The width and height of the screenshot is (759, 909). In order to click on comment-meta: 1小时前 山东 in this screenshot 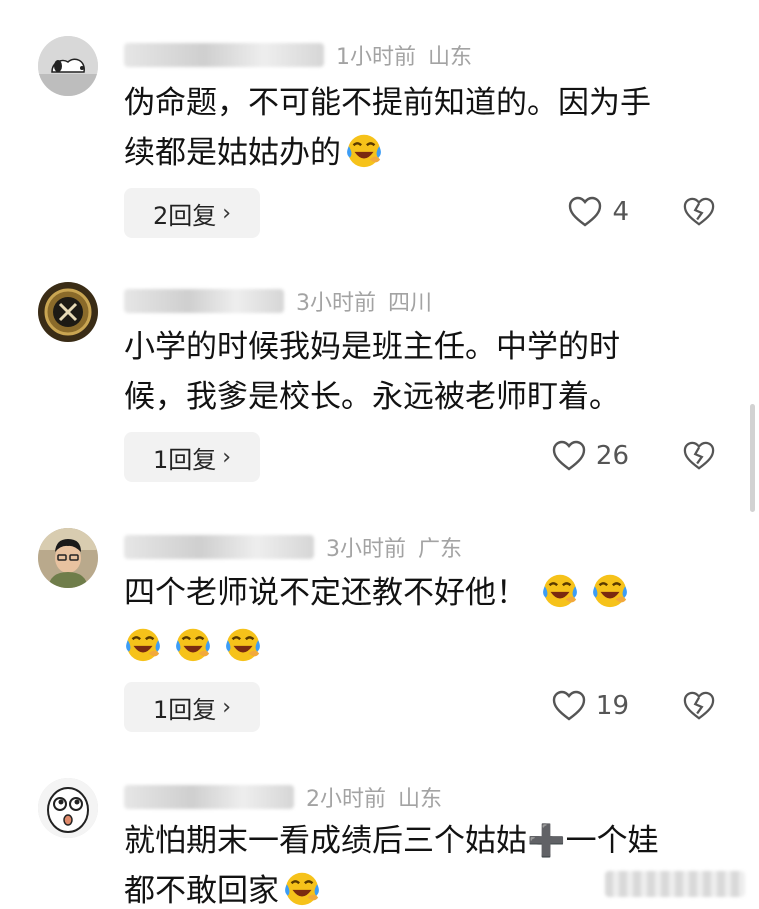, I will do `click(298, 55)`.